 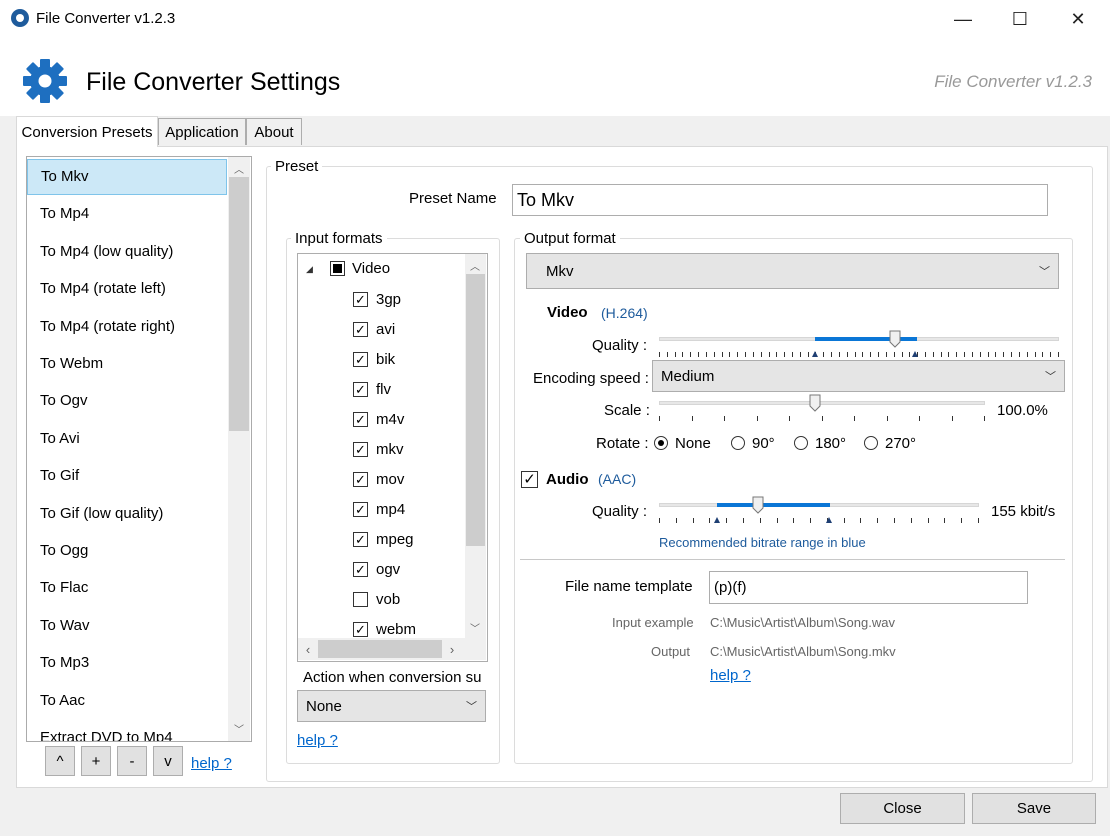 What do you see at coordinates (274, 131) in the screenshot?
I see `tab-about: About` at bounding box center [274, 131].